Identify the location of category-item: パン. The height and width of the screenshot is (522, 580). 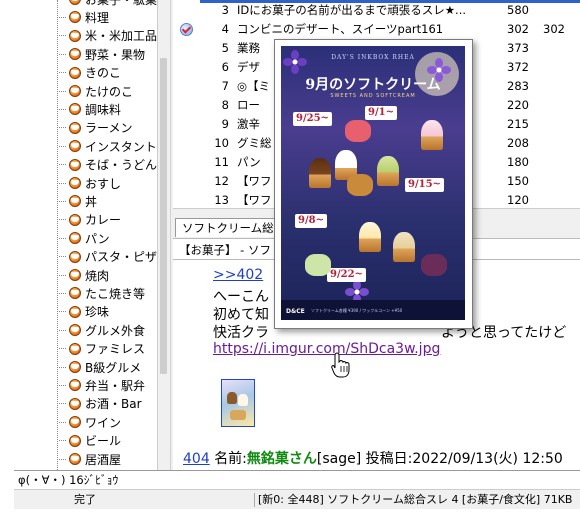
(84, 238).